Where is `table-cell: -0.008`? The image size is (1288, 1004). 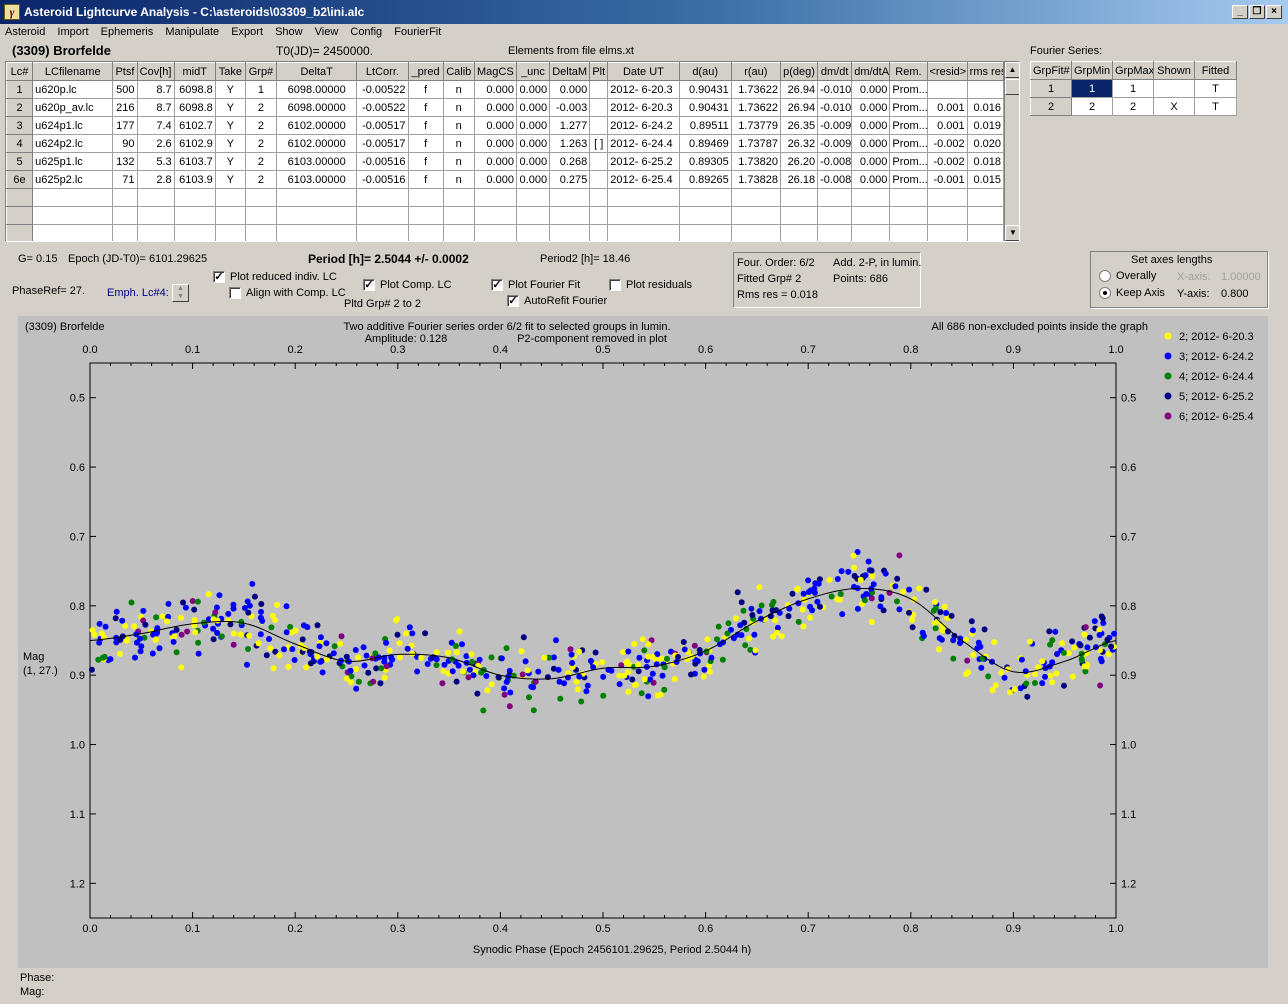
table-cell: -0.008 is located at coordinates (835, 161).